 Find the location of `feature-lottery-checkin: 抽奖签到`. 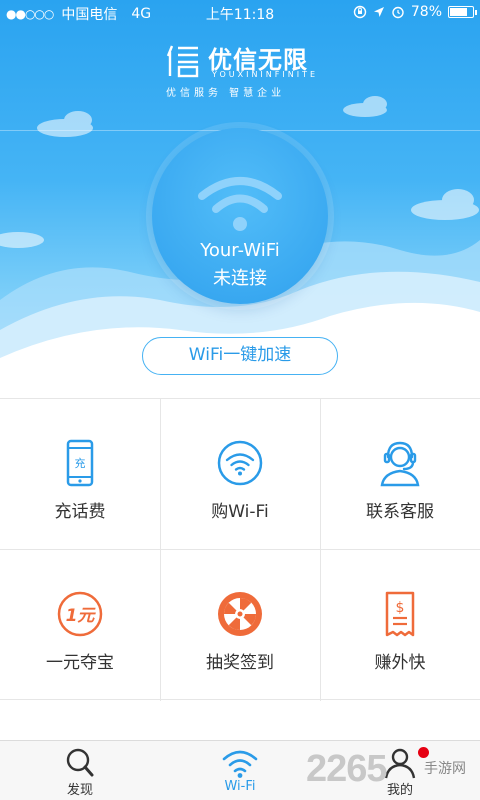

feature-lottery-checkin: 抽奖签到 is located at coordinates (240, 625).